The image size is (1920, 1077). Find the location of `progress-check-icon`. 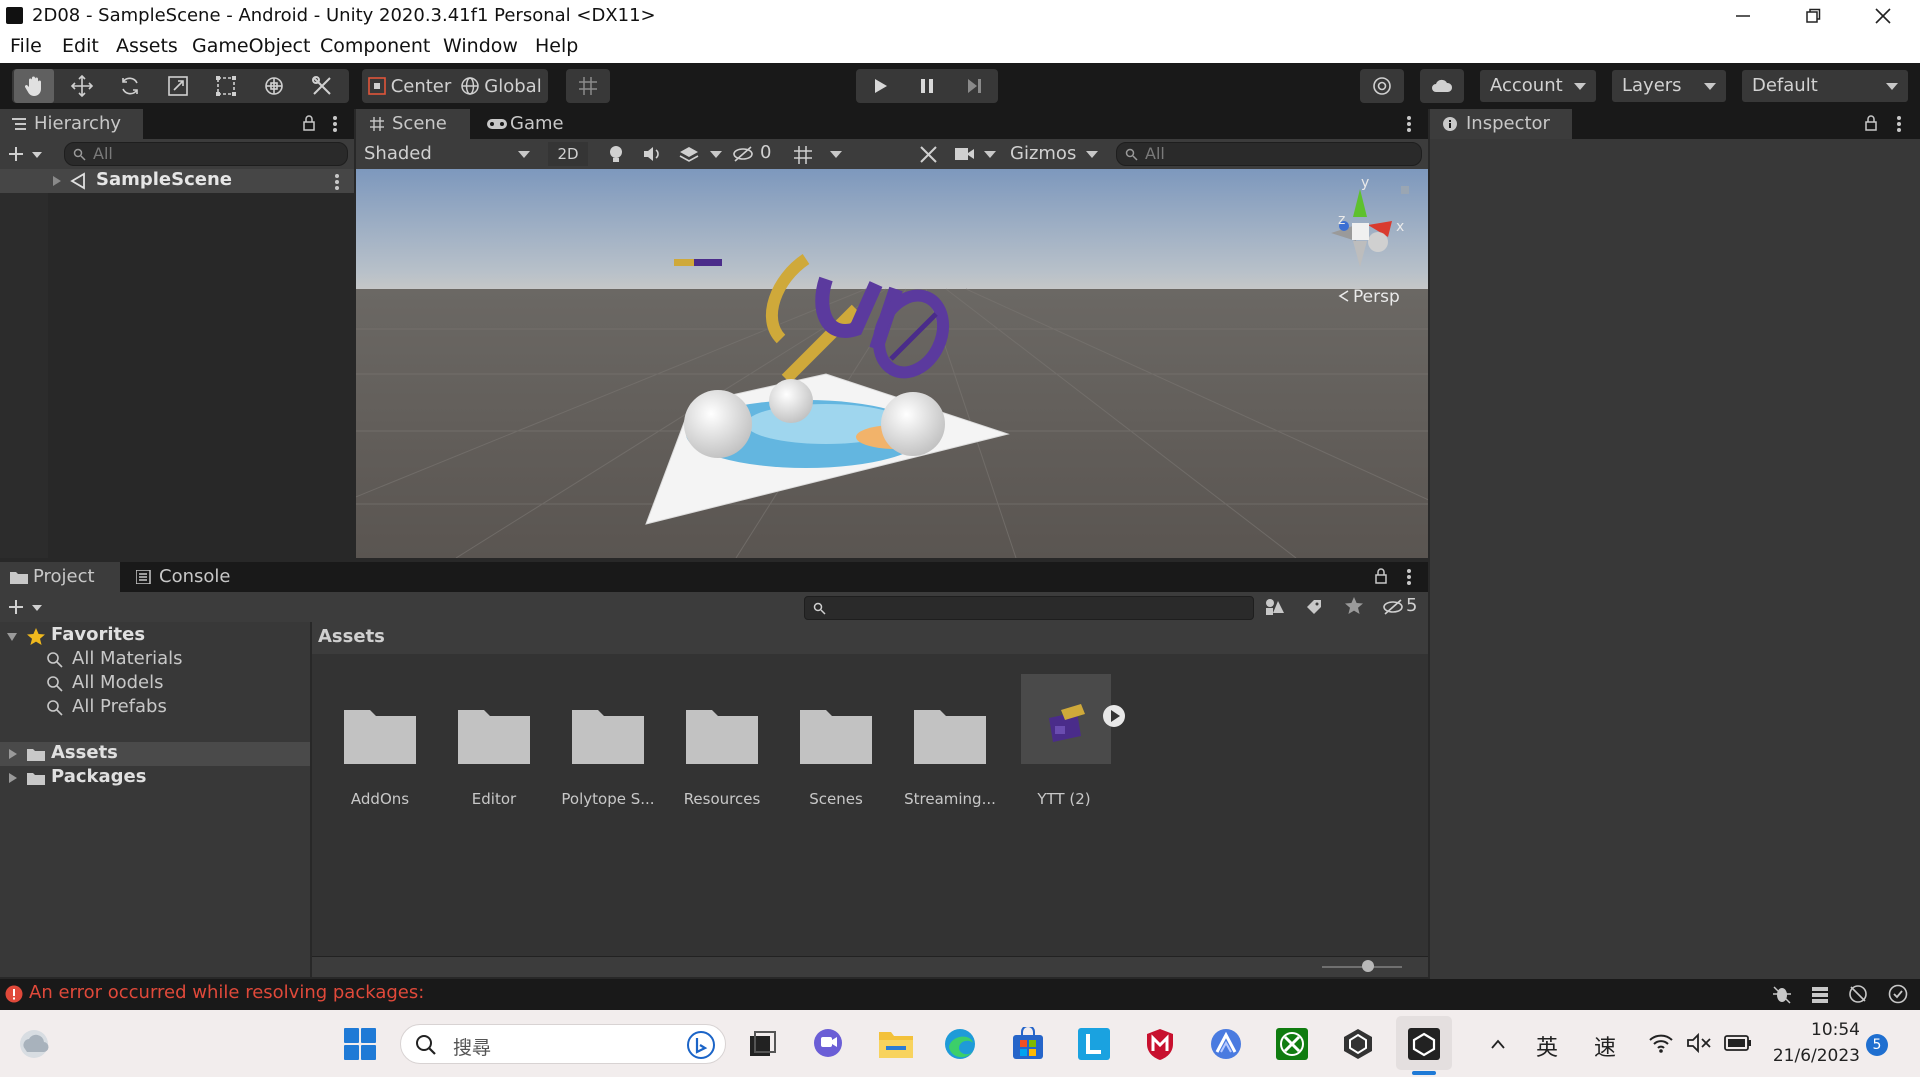

progress-check-icon is located at coordinates (1898, 994).